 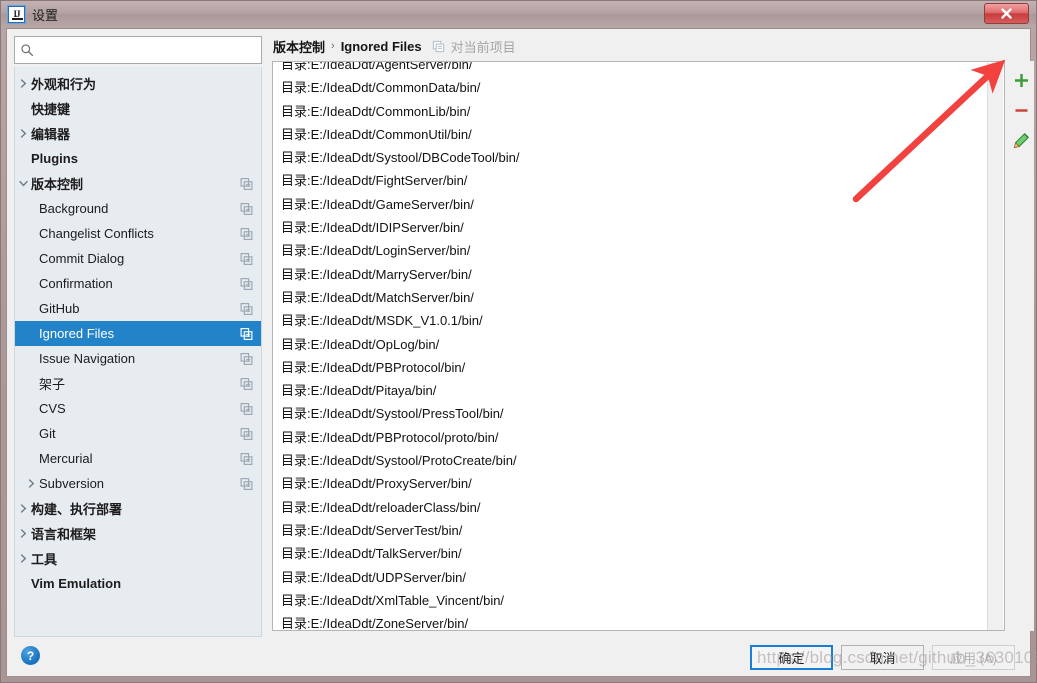 I want to click on sidebar-item-label: Git, so click(x=47, y=433).